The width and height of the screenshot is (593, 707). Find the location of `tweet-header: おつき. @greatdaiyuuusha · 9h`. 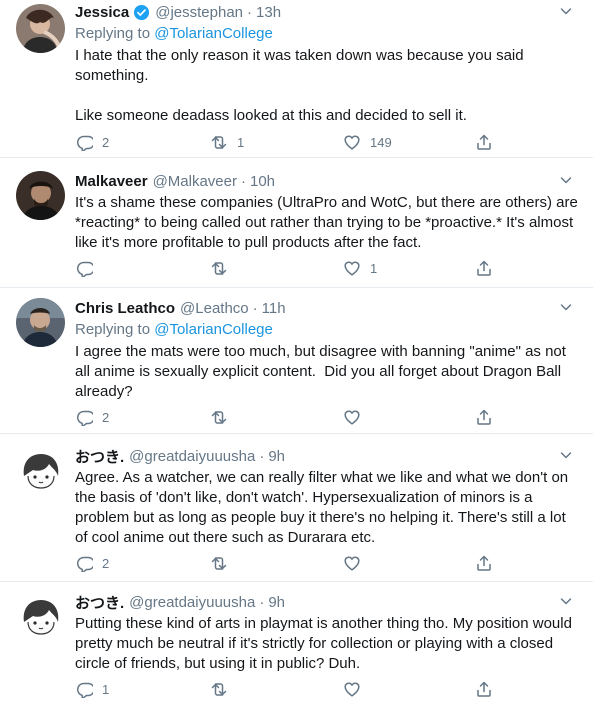

tweet-header: おつき. @greatdaiyuuusha · 9h is located at coordinates (327, 456).